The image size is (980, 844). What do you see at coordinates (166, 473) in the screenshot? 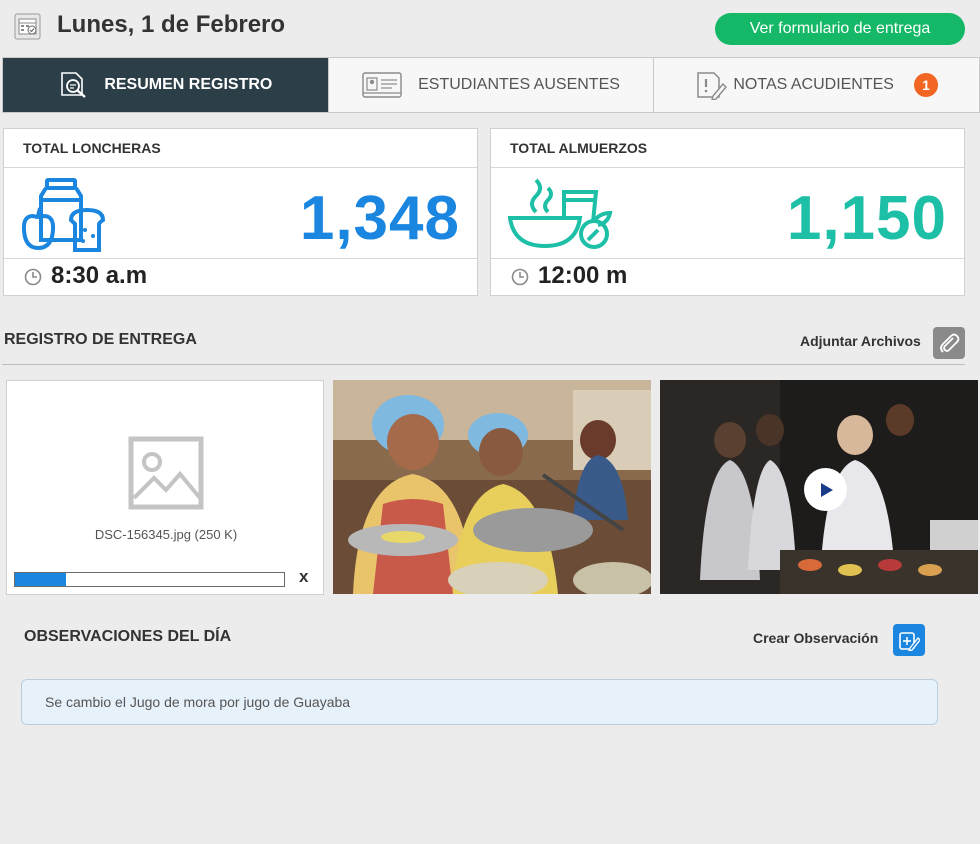
I see `image-placeholder-icon` at bounding box center [166, 473].